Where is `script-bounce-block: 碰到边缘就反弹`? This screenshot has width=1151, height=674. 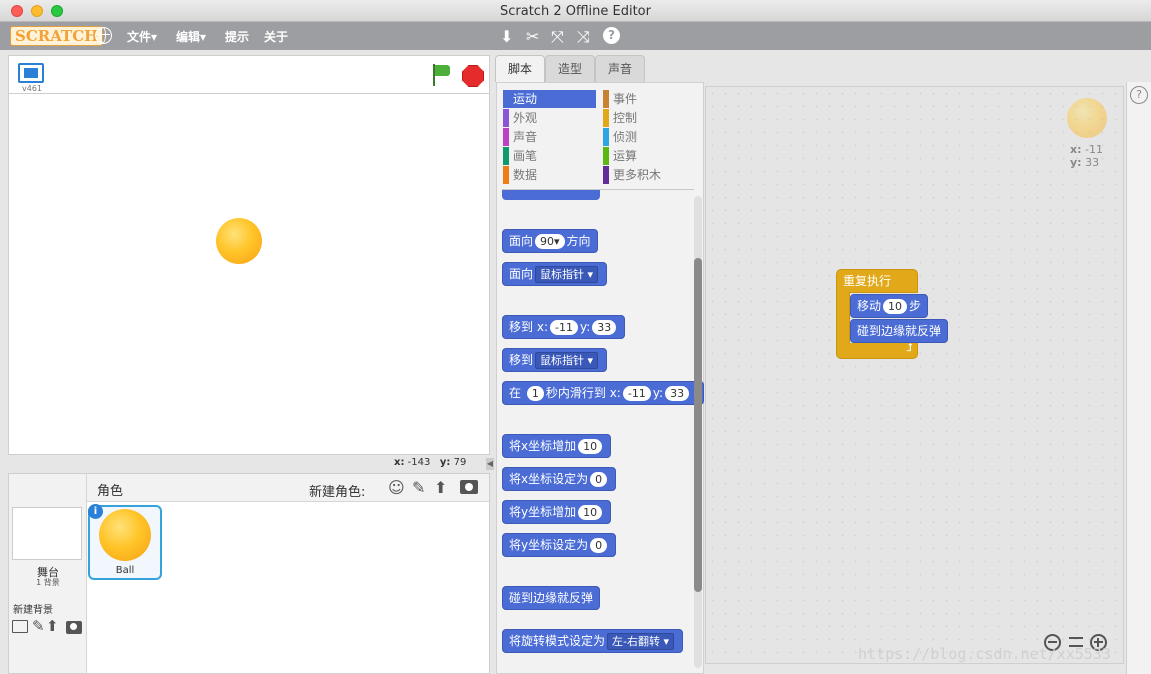
script-bounce-block: 碰到边缘就反弹 is located at coordinates (899, 331).